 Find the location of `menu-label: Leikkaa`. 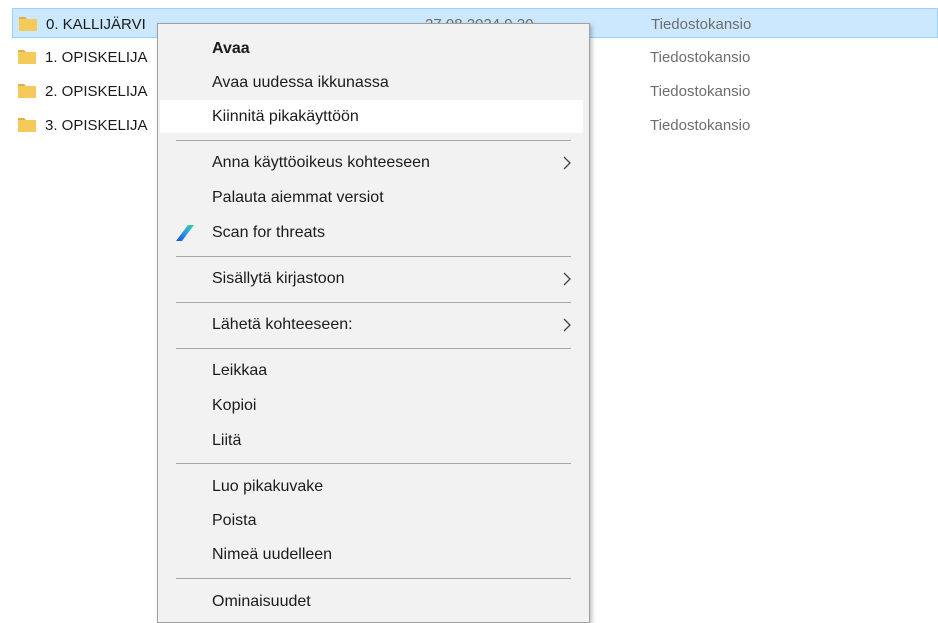

menu-label: Leikkaa is located at coordinates (240, 370).